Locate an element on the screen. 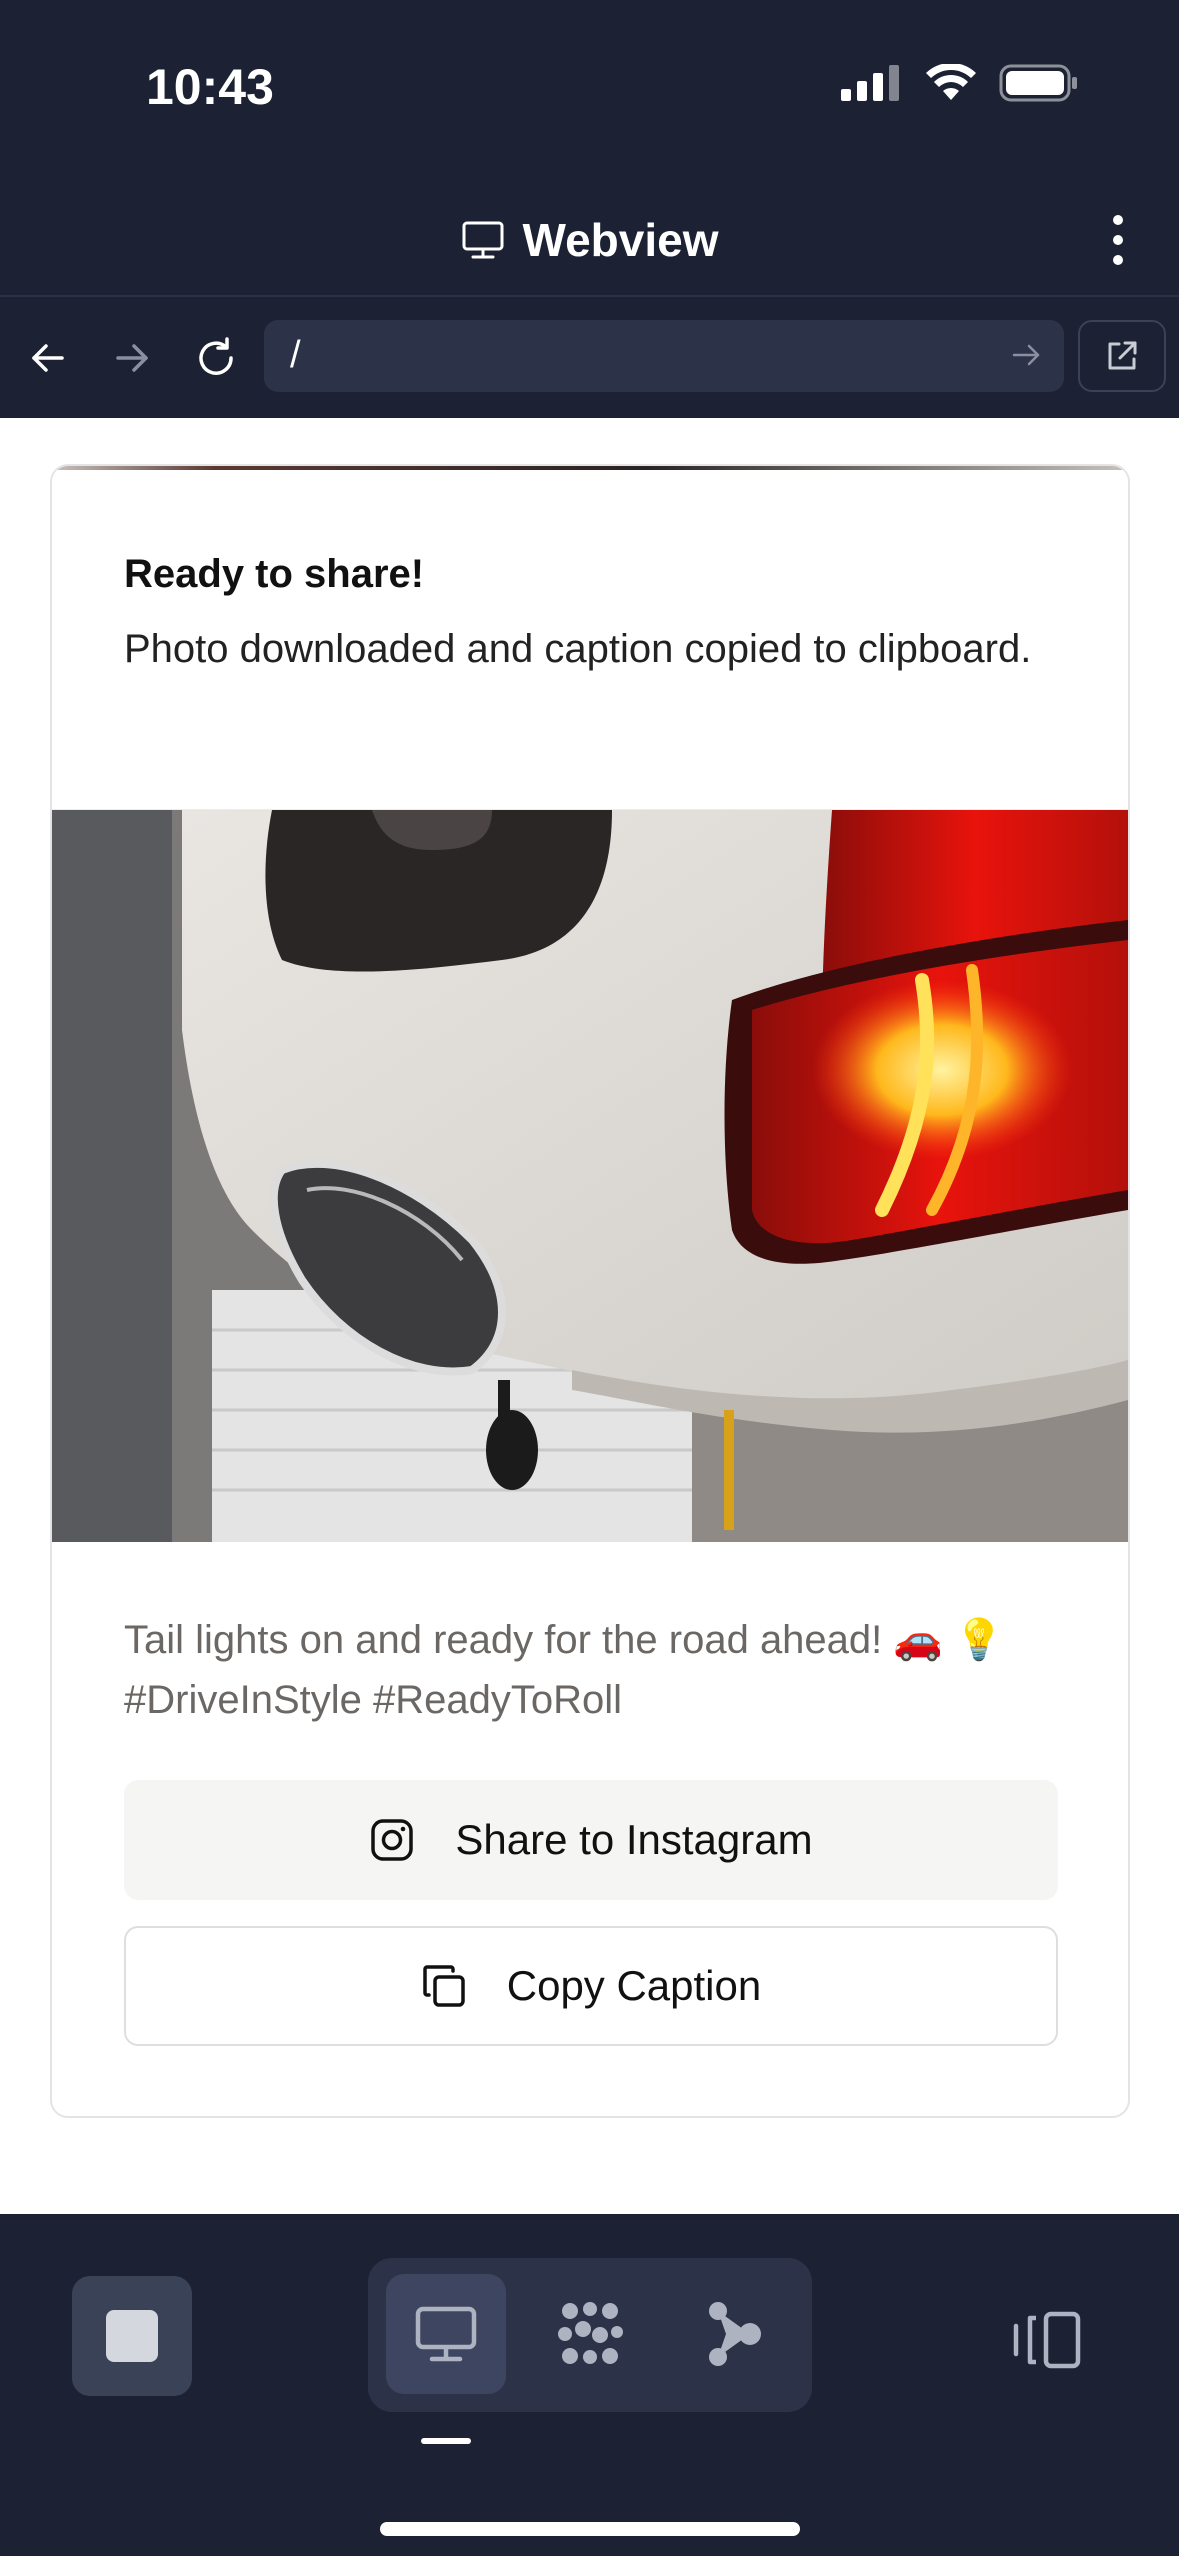 This screenshot has width=1179, height=2556. forward-button is located at coordinates (132, 358).